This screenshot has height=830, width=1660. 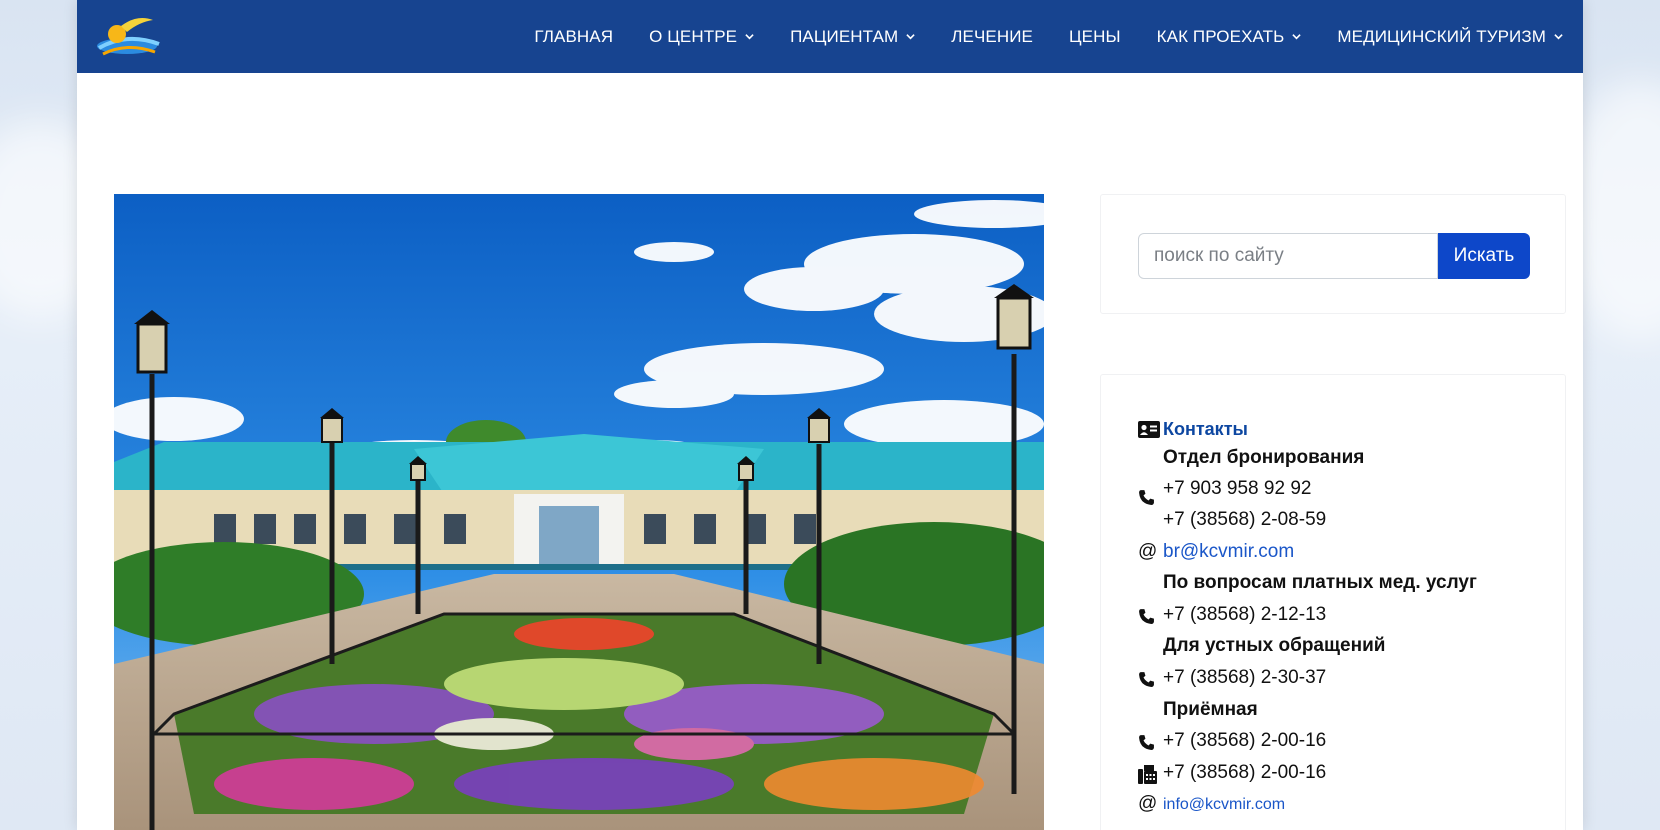 I want to click on nav-item-label: КАК ПРОЕХАТЬ, so click(x=1220, y=36).